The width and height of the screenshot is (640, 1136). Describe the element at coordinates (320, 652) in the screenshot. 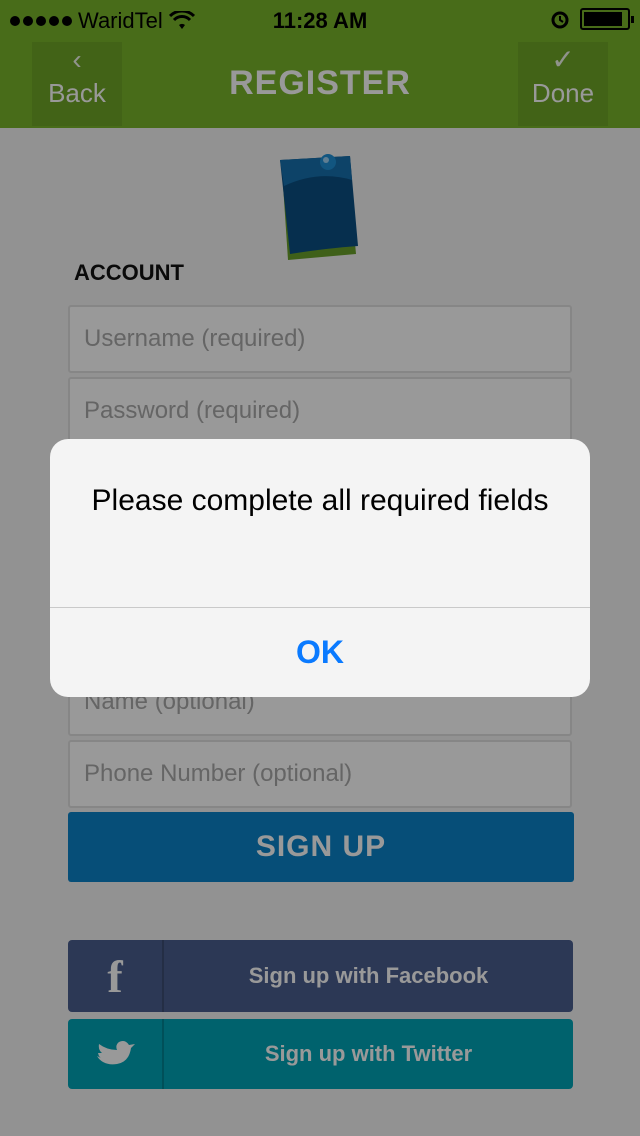

I see `alert-ok-button: OK` at that location.